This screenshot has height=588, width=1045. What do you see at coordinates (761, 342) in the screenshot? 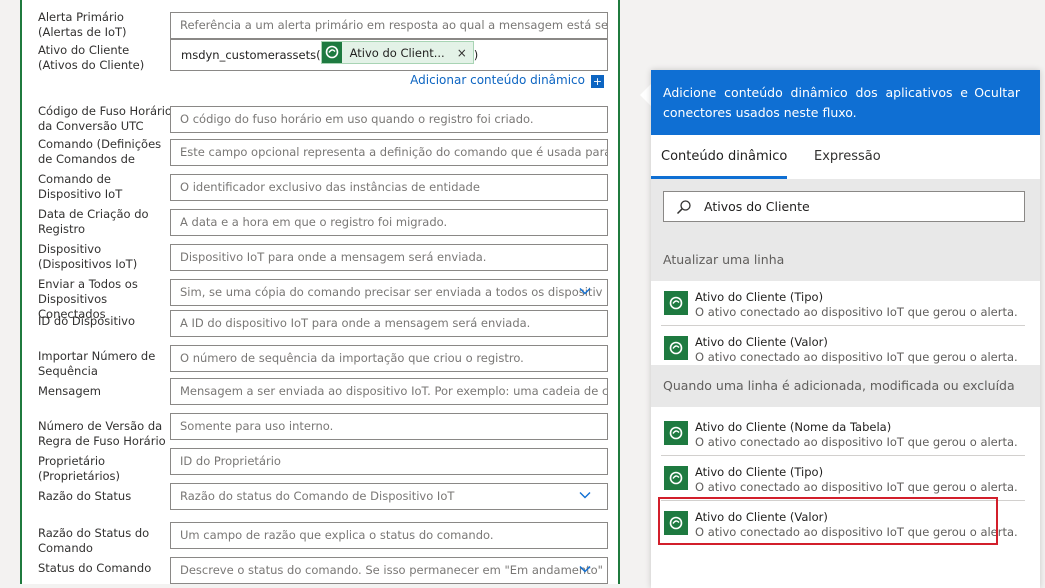
I see `item-title: Ativo do Cliente (Valor)` at bounding box center [761, 342].